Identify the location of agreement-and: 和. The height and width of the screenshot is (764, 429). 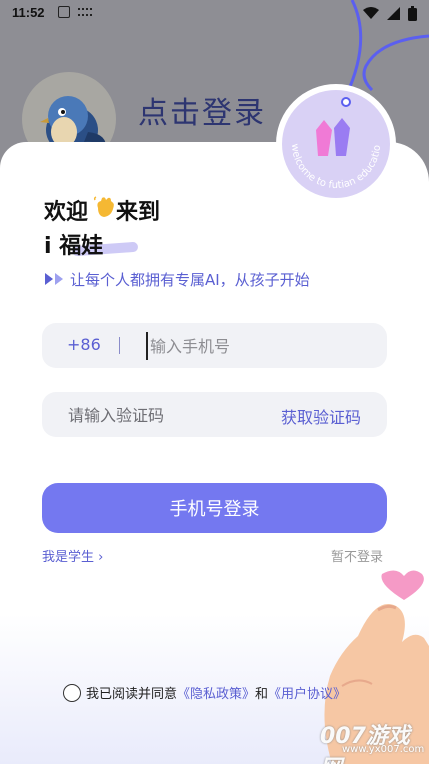
(262, 694).